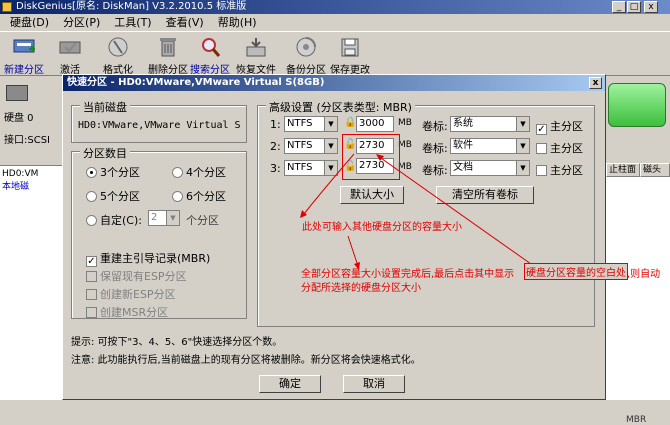  I want to click on radio-custom-label: 自定(C):, so click(121, 220).